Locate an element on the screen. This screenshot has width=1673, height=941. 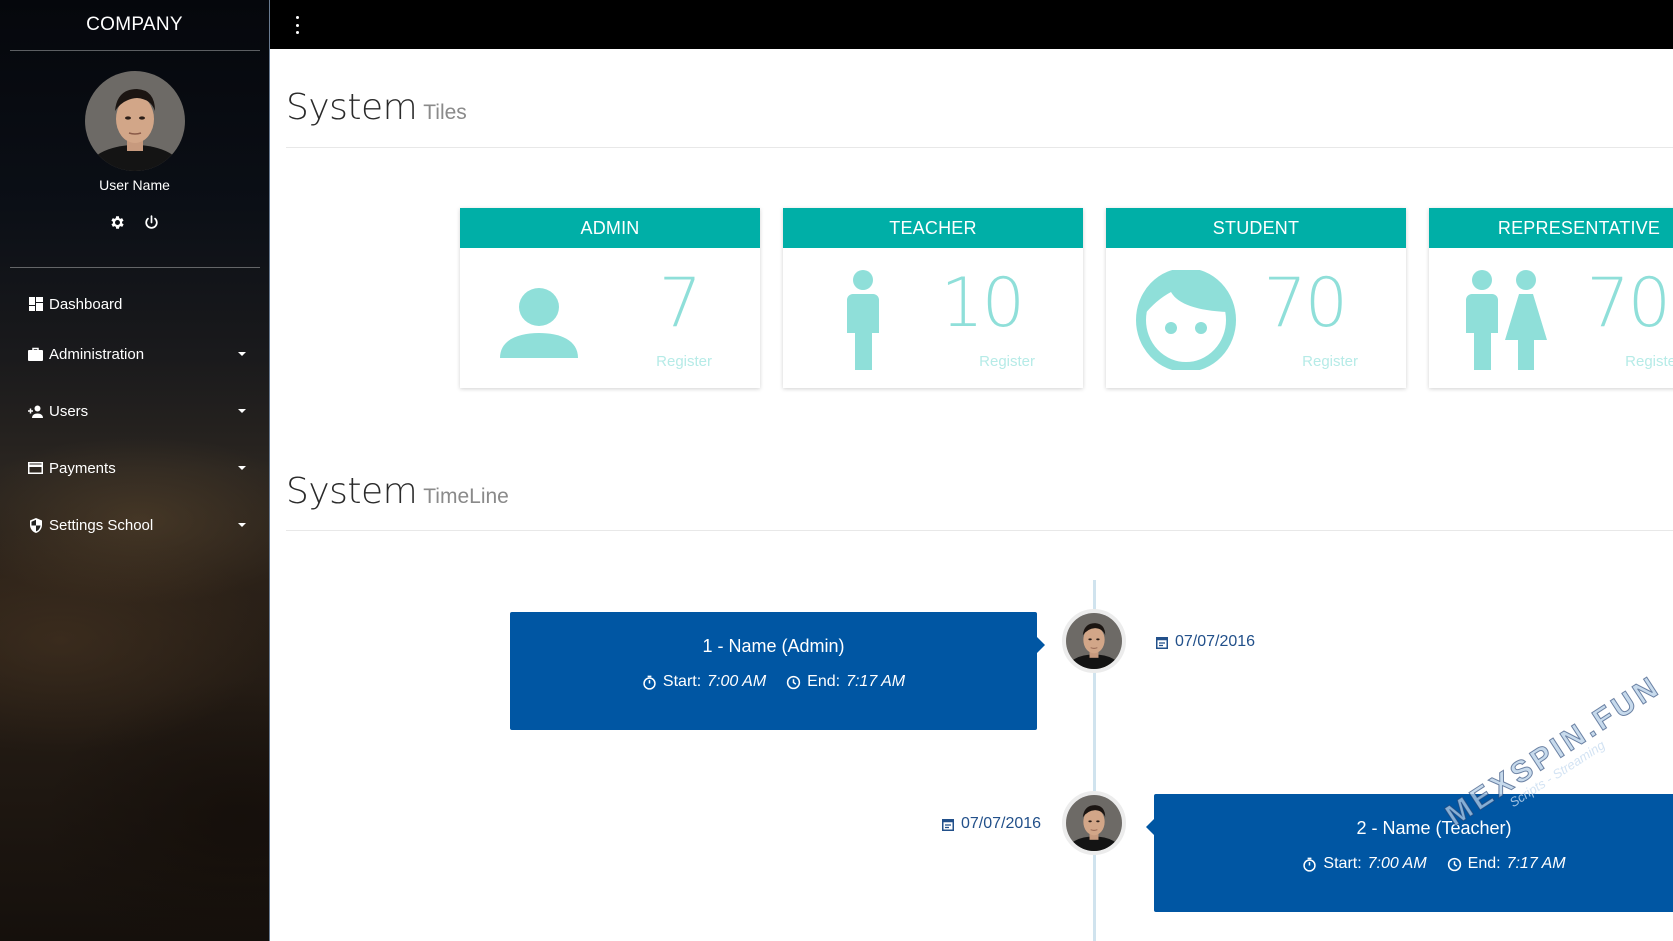
tile-header: REPRESENTATIVE is located at coordinates (1551, 228).